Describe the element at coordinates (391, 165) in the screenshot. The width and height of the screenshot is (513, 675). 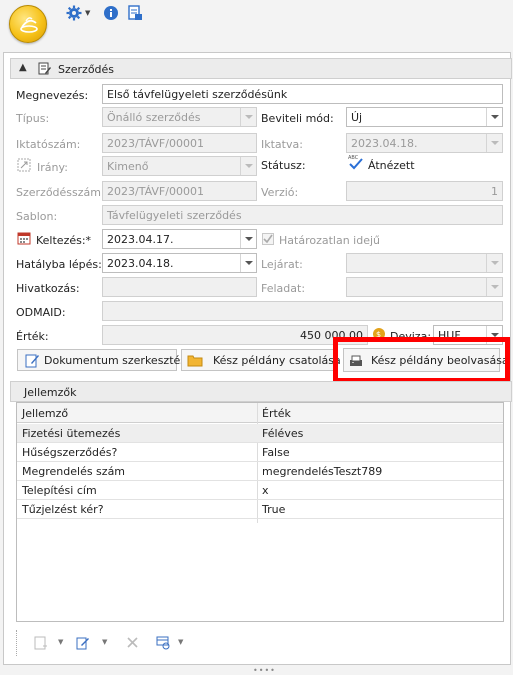
I see `status-value: Átnézett` at that location.